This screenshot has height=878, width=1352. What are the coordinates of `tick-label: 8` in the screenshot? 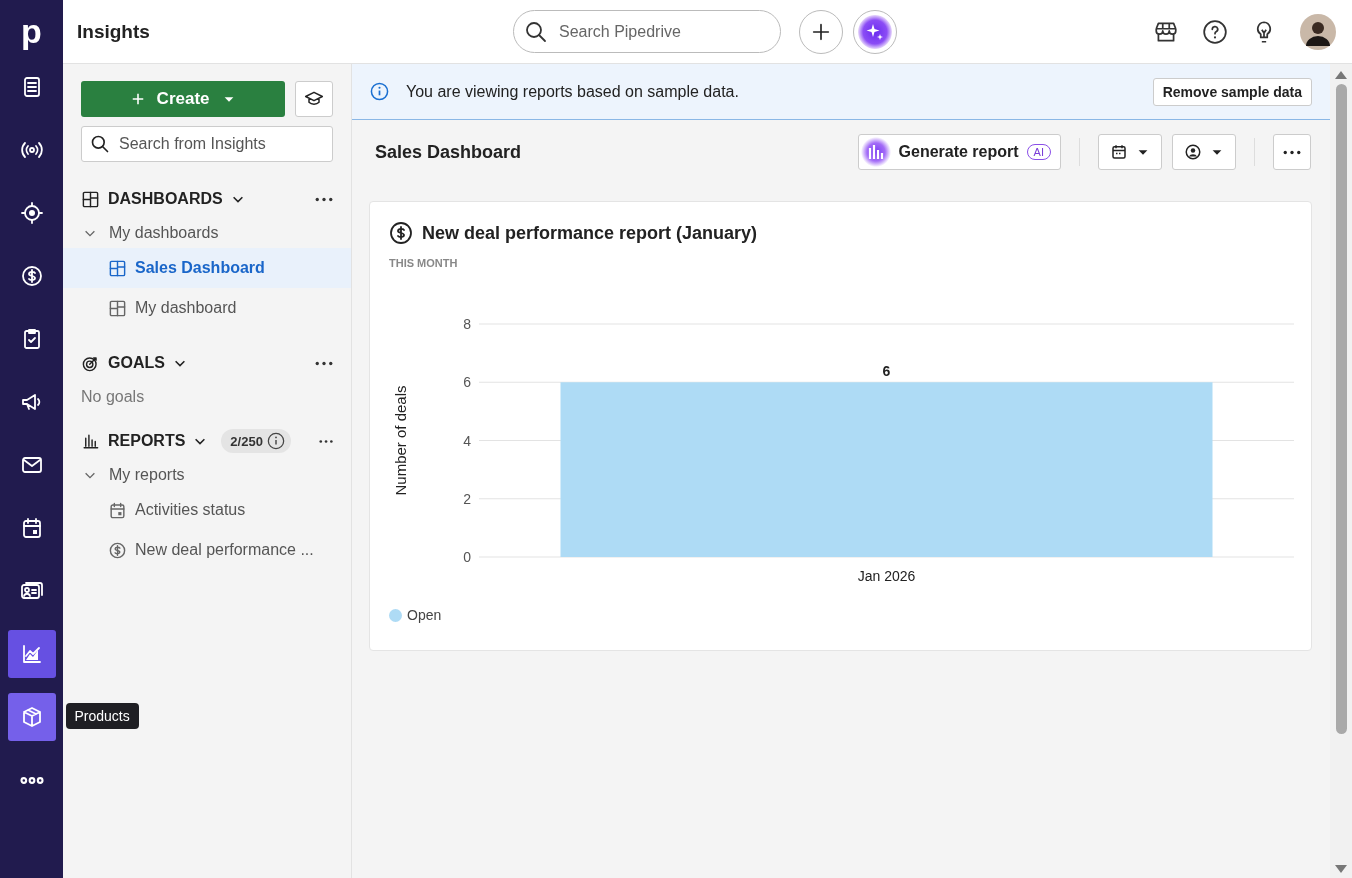 It's located at (467, 324).